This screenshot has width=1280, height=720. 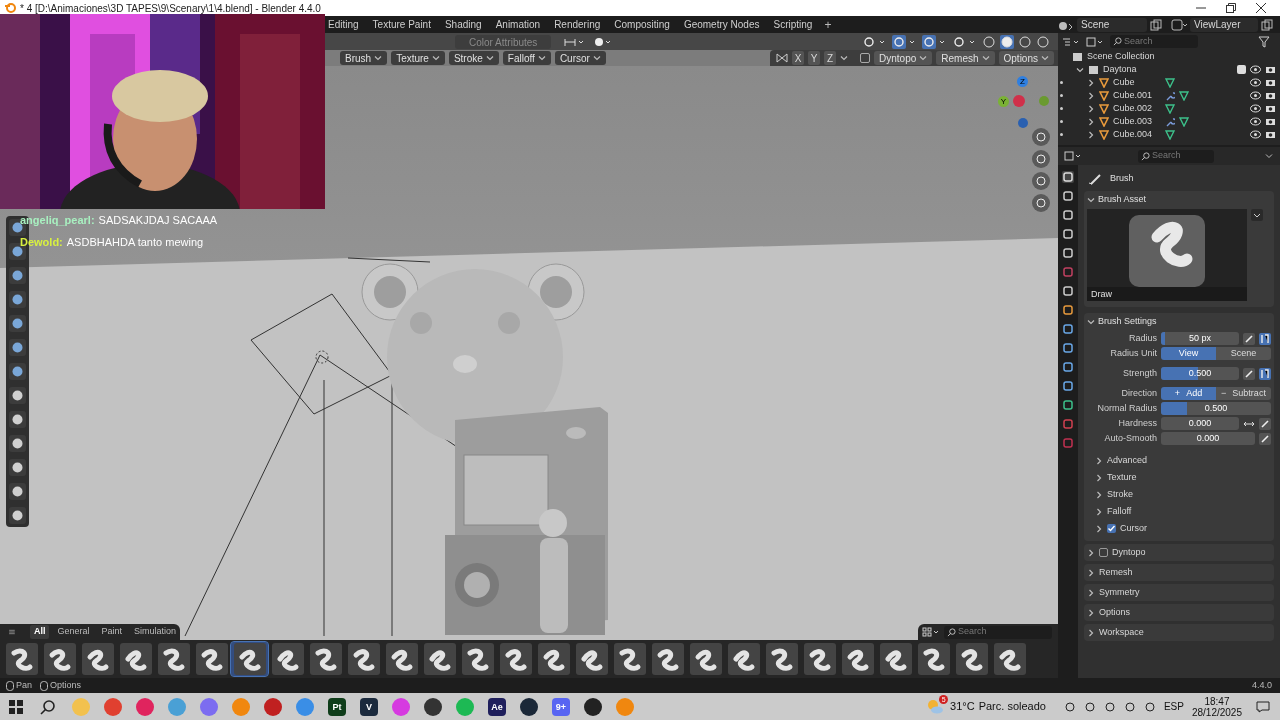 I want to click on search-icon, so click(x=48, y=706).